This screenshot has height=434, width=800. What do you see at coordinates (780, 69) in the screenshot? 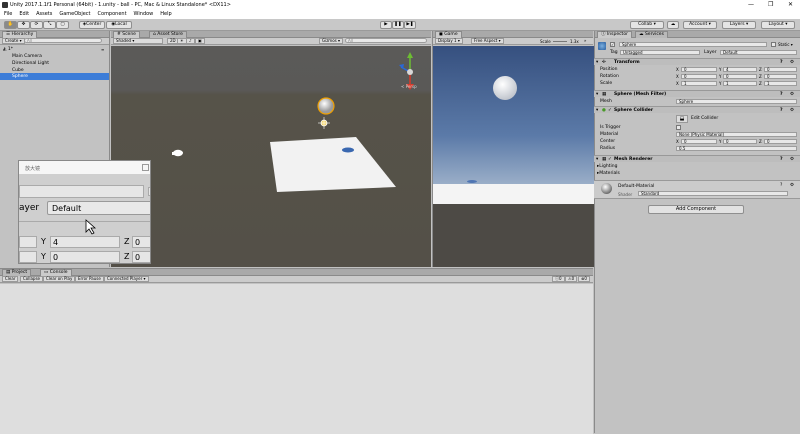
I see `position-z-field: 0` at bounding box center [780, 69].